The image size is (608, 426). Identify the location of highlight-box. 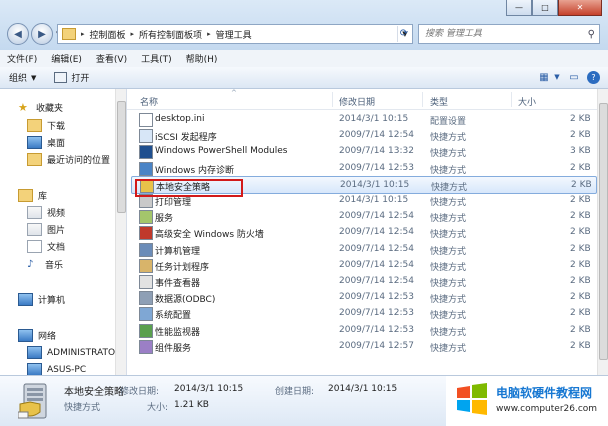
(189, 188).